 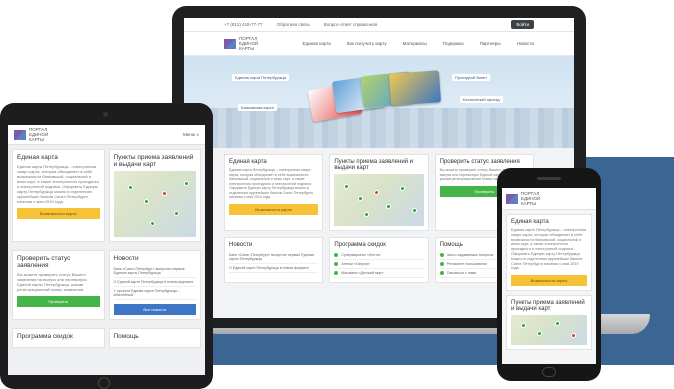 What do you see at coordinates (525, 43) in the screenshot?
I see `menu-item-news: Новости` at bounding box center [525, 43].